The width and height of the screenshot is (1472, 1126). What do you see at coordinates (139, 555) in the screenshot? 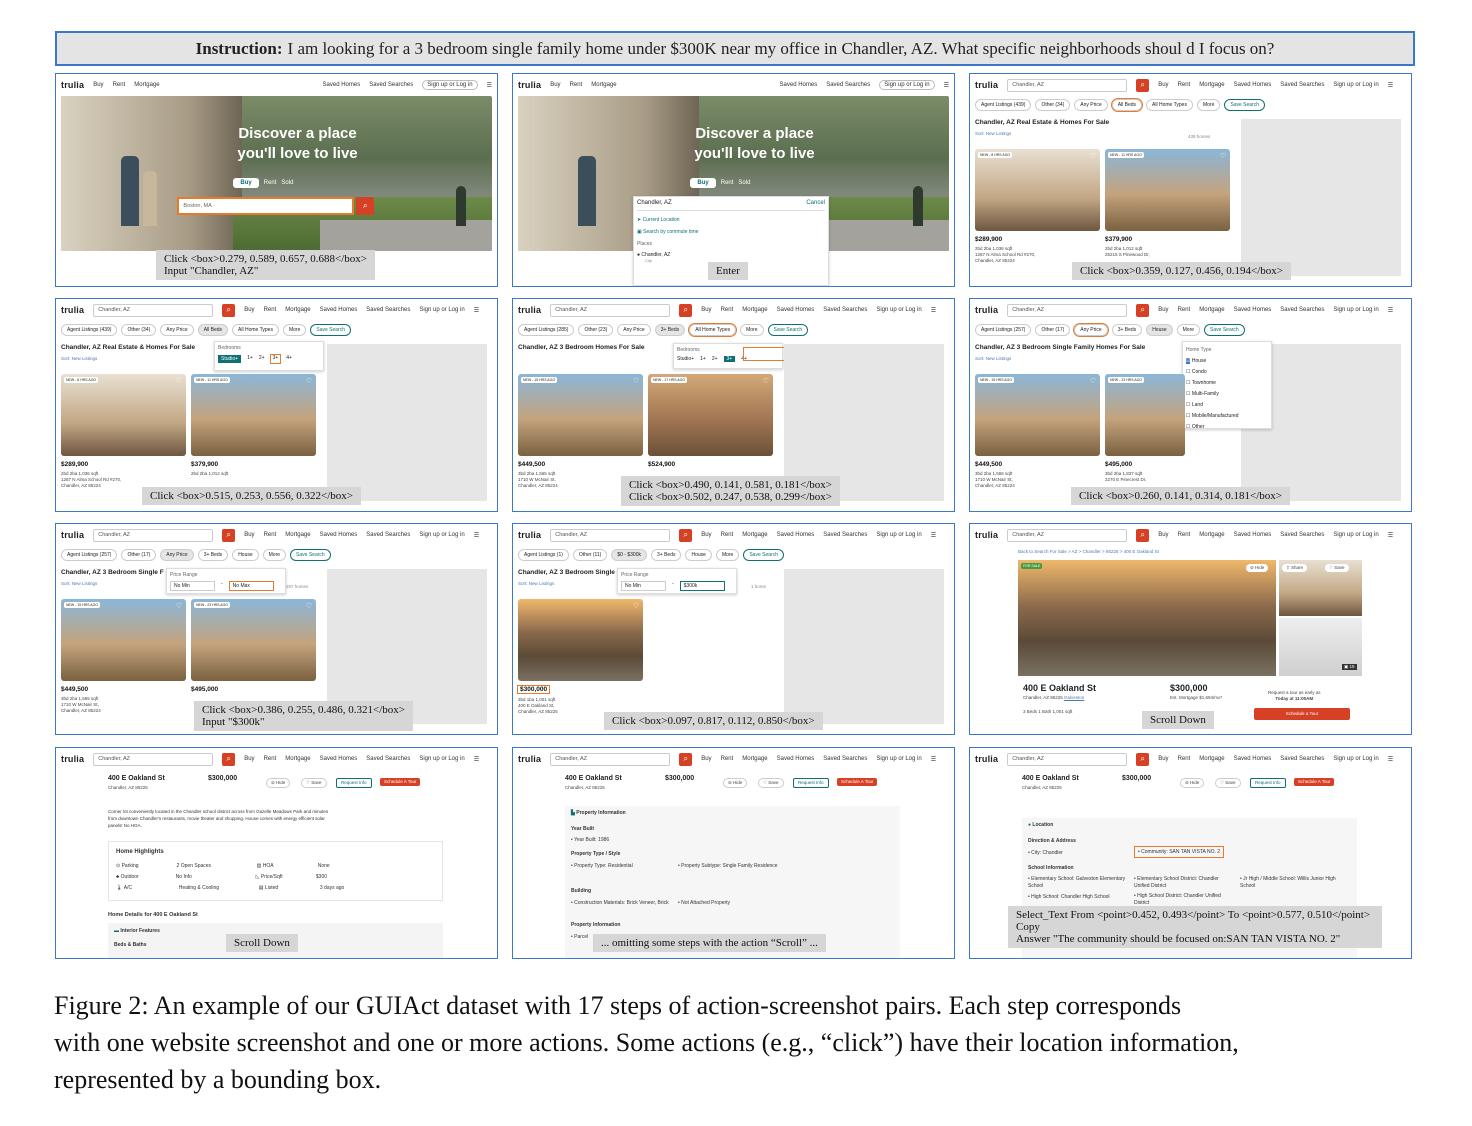
I see `other-listings-tab: Other (17)` at bounding box center [139, 555].